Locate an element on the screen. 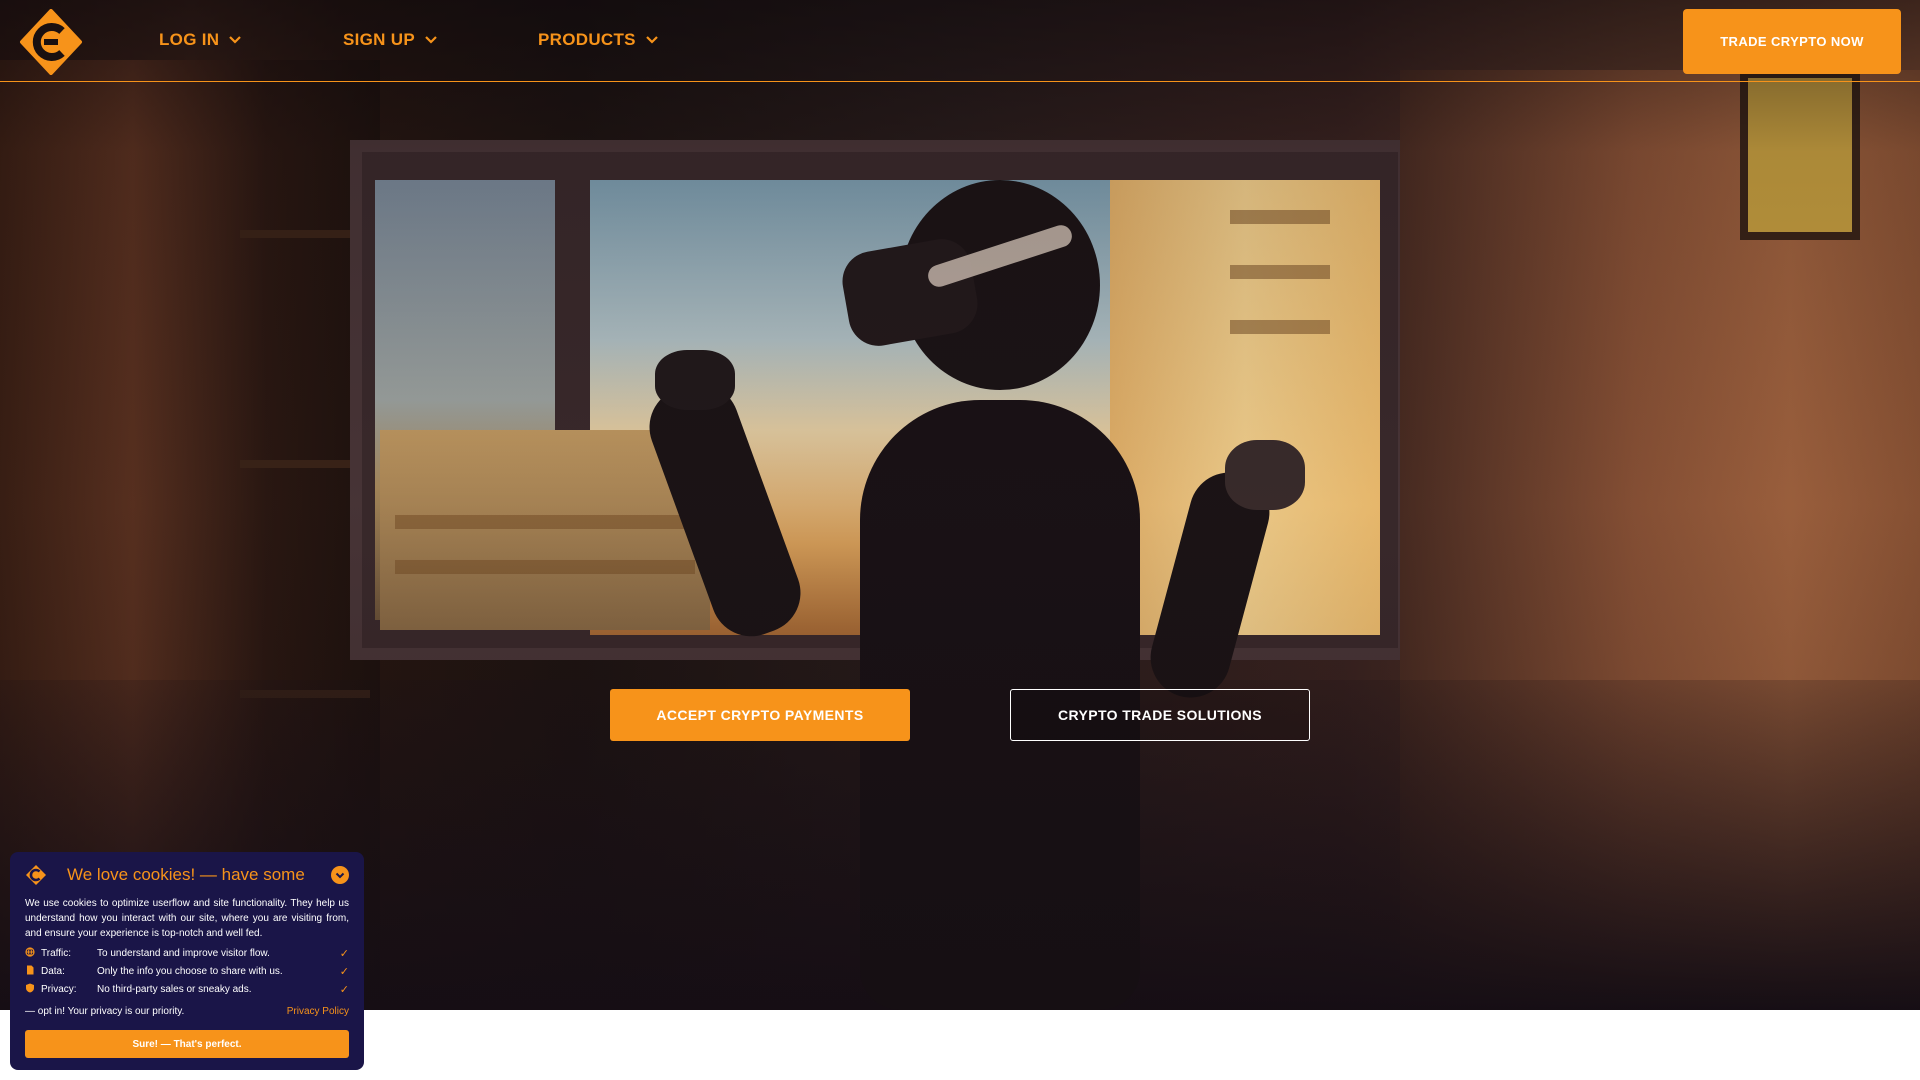 The width and height of the screenshot is (1920, 1080). cookie-row-value: No third-party sales or sneaky ads. is located at coordinates (174, 989).